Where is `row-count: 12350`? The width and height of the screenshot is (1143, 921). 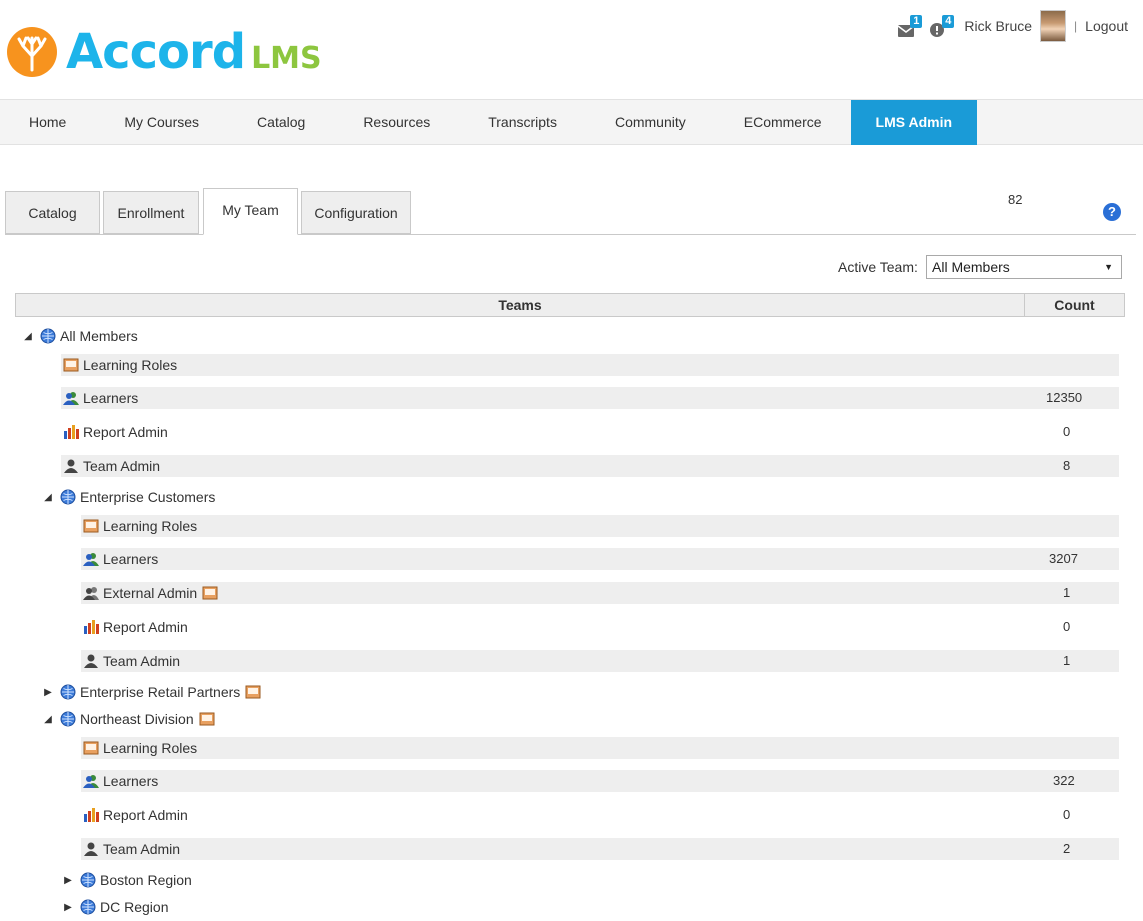
row-count: 12350 is located at coordinates (1064, 397).